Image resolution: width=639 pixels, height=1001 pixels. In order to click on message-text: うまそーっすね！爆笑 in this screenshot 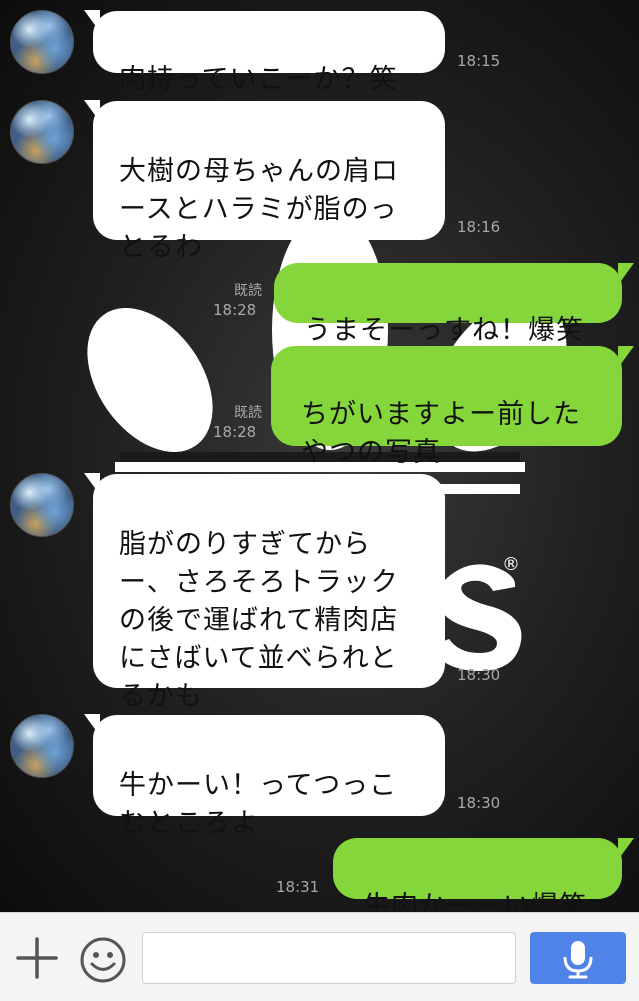, I will do `click(444, 330)`.